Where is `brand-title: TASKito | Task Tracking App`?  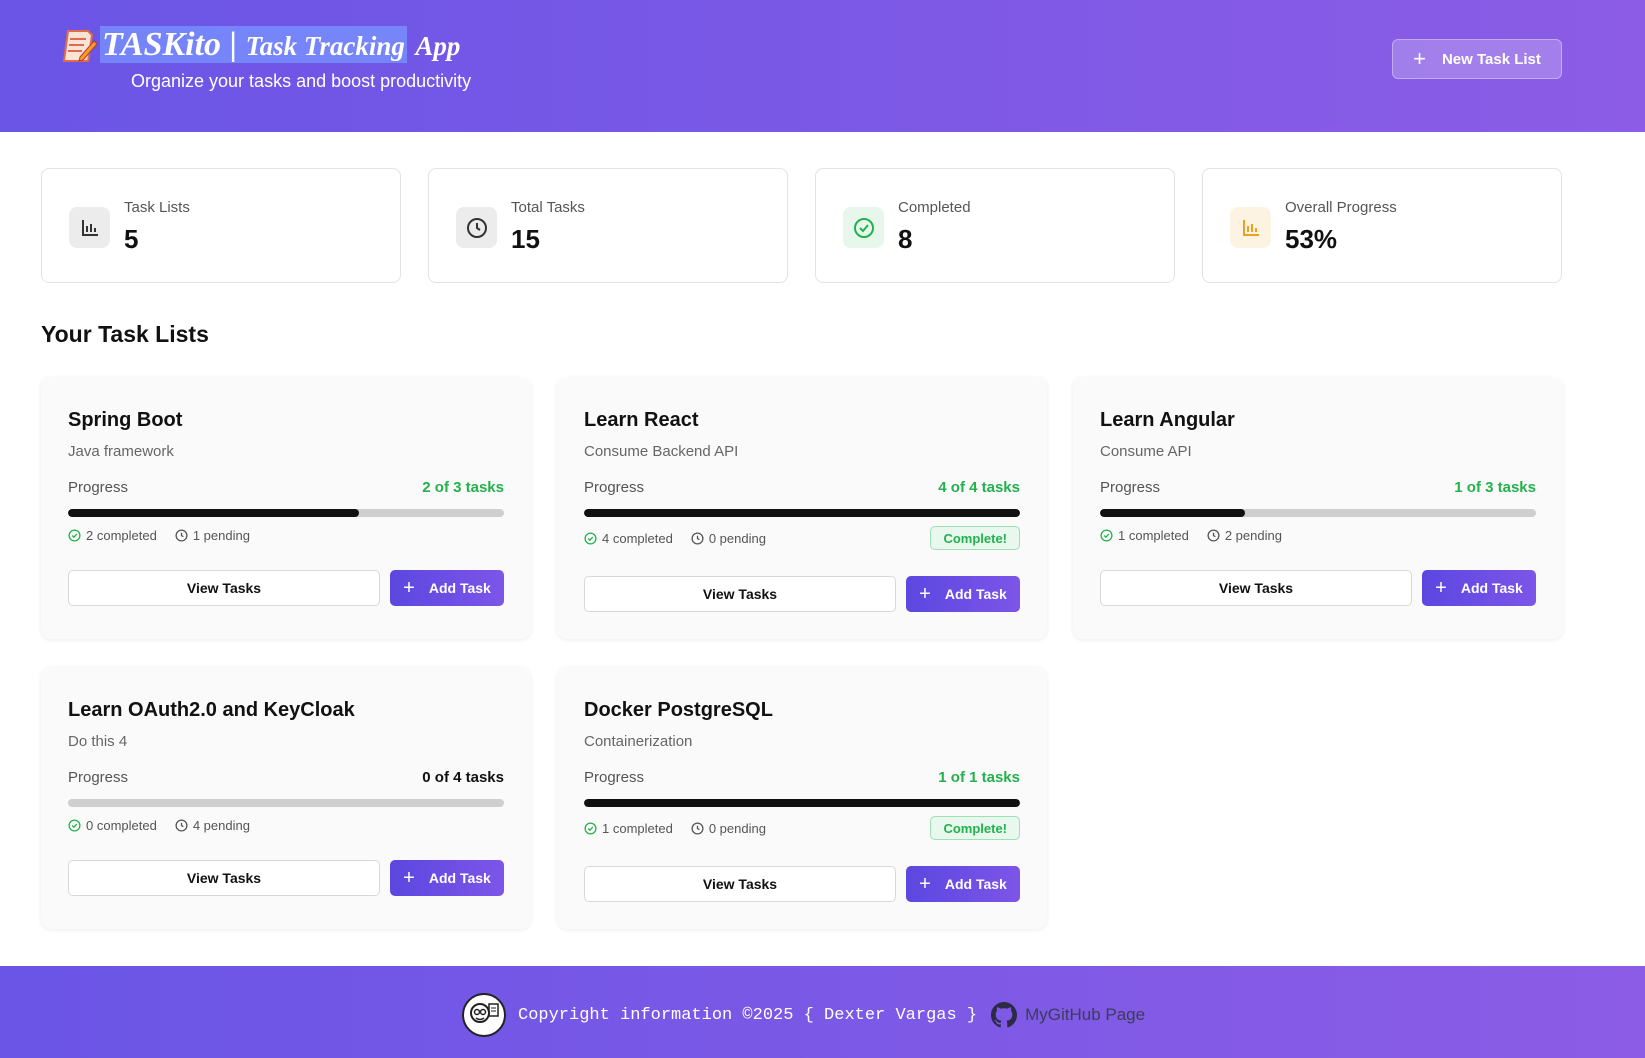
brand-title: TASKito | Task Tracking App is located at coordinates (280, 45).